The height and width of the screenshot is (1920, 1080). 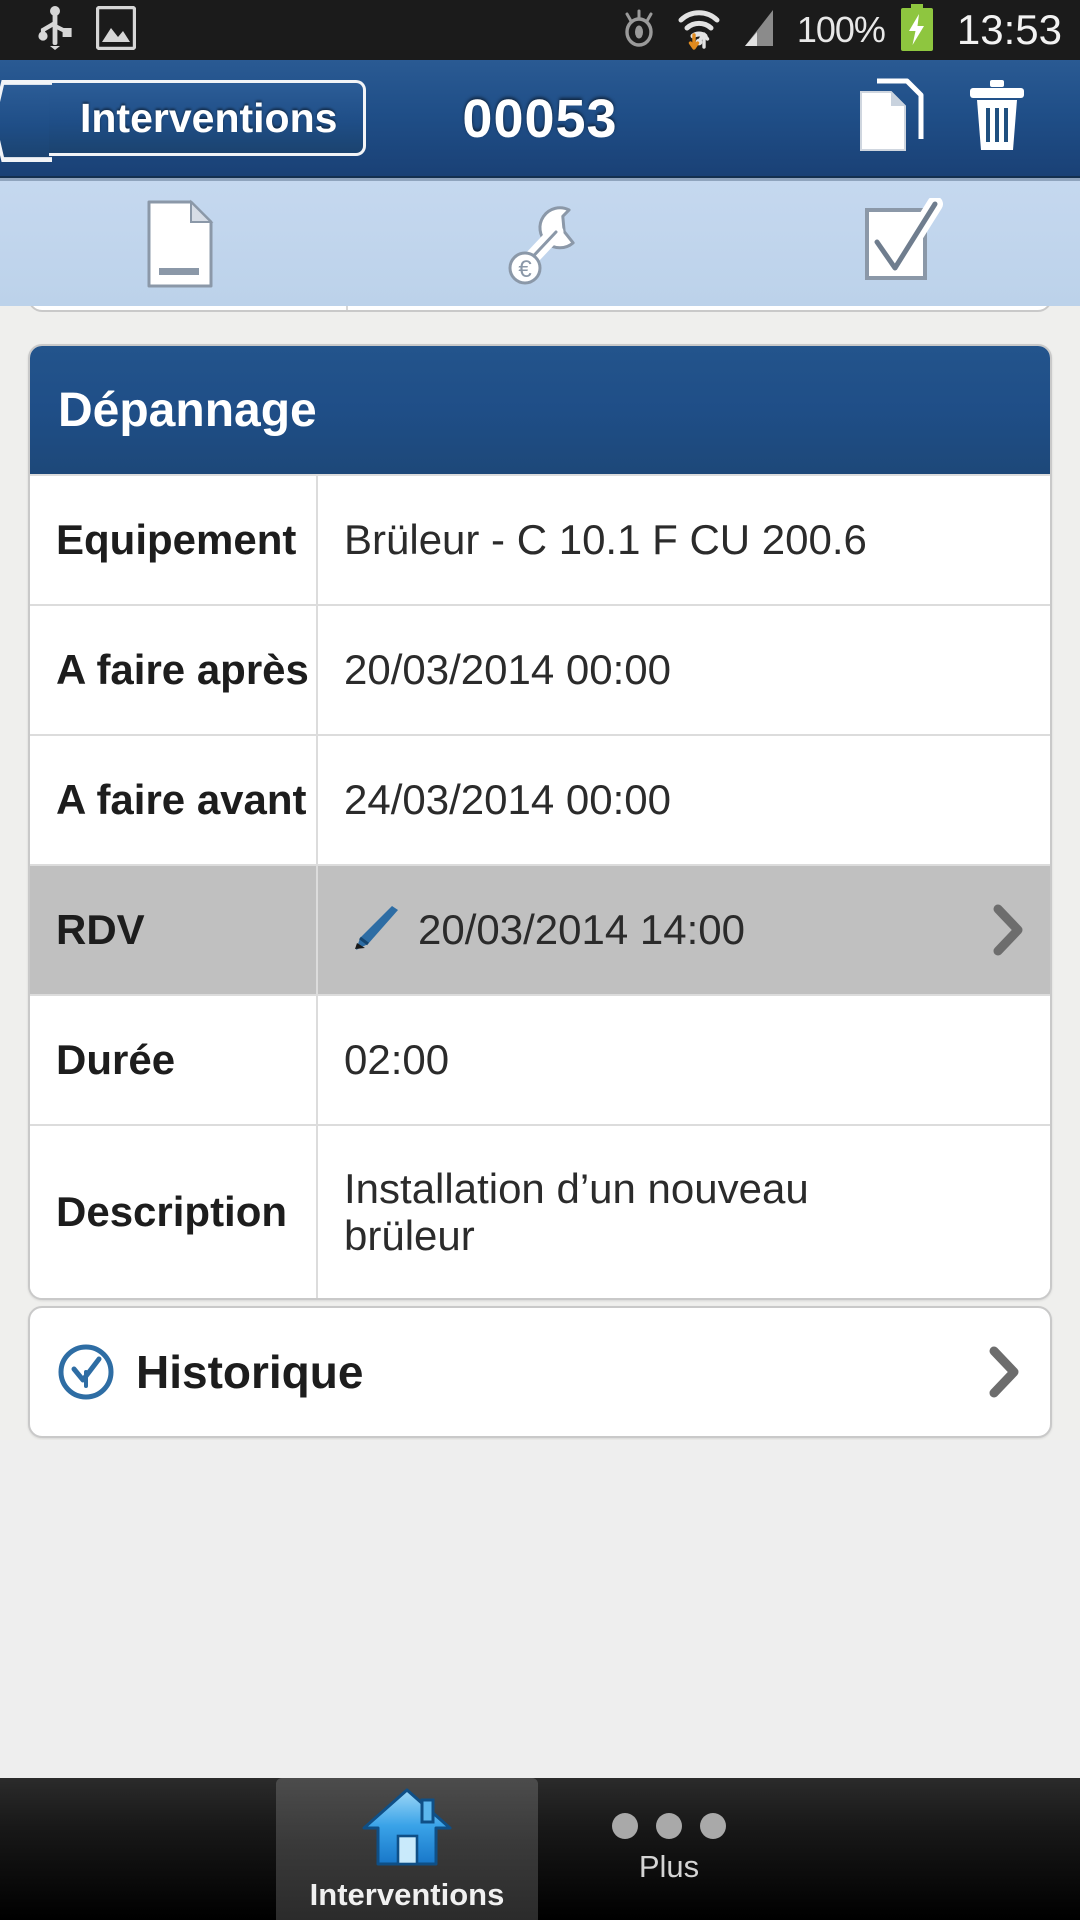 I want to click on bottom-tab-interventions: Interventions, so click(x=407, y=1849).